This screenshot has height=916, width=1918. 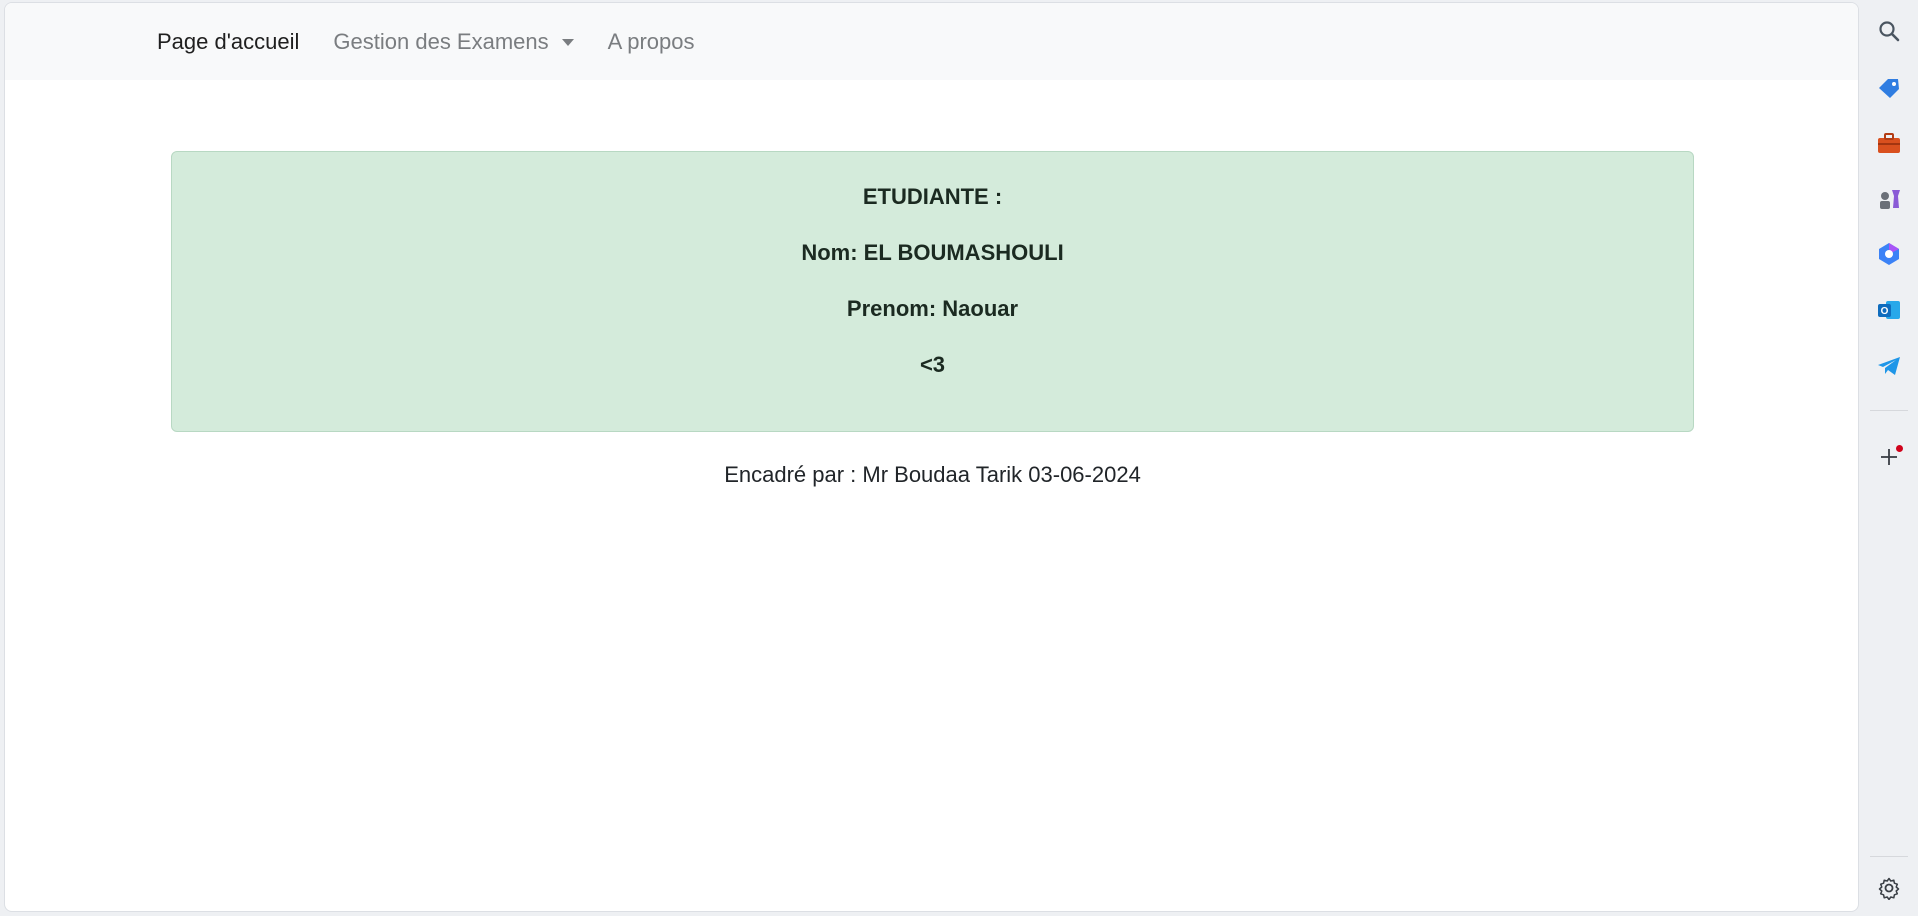 What do you see at coordinates (1889, 31) in the screenshot?
I see `search-icon` at bounding box center [1889, 31].